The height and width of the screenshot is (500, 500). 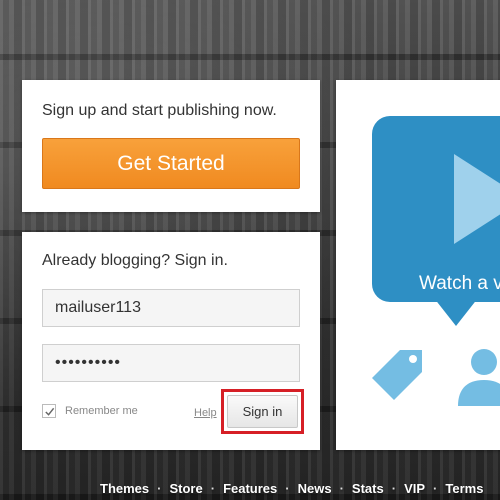 What do you see at coordinates (101, 411) in the screenshot?
I see `remember-me-label: Remember me` at bounding box center [101, 411].